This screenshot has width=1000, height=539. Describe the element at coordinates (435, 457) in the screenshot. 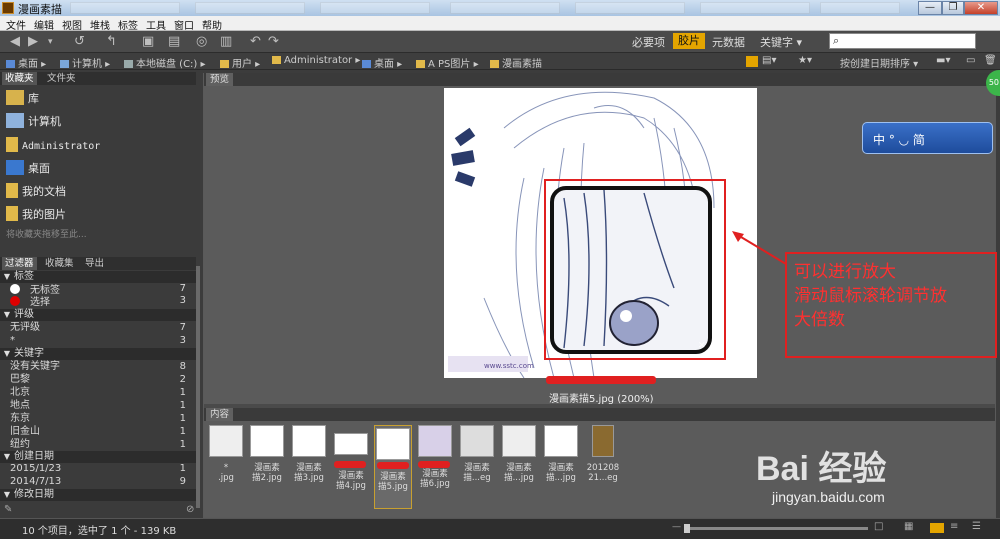

I see `thumbnail-item: 漫画素 描6.jpg` at that location.